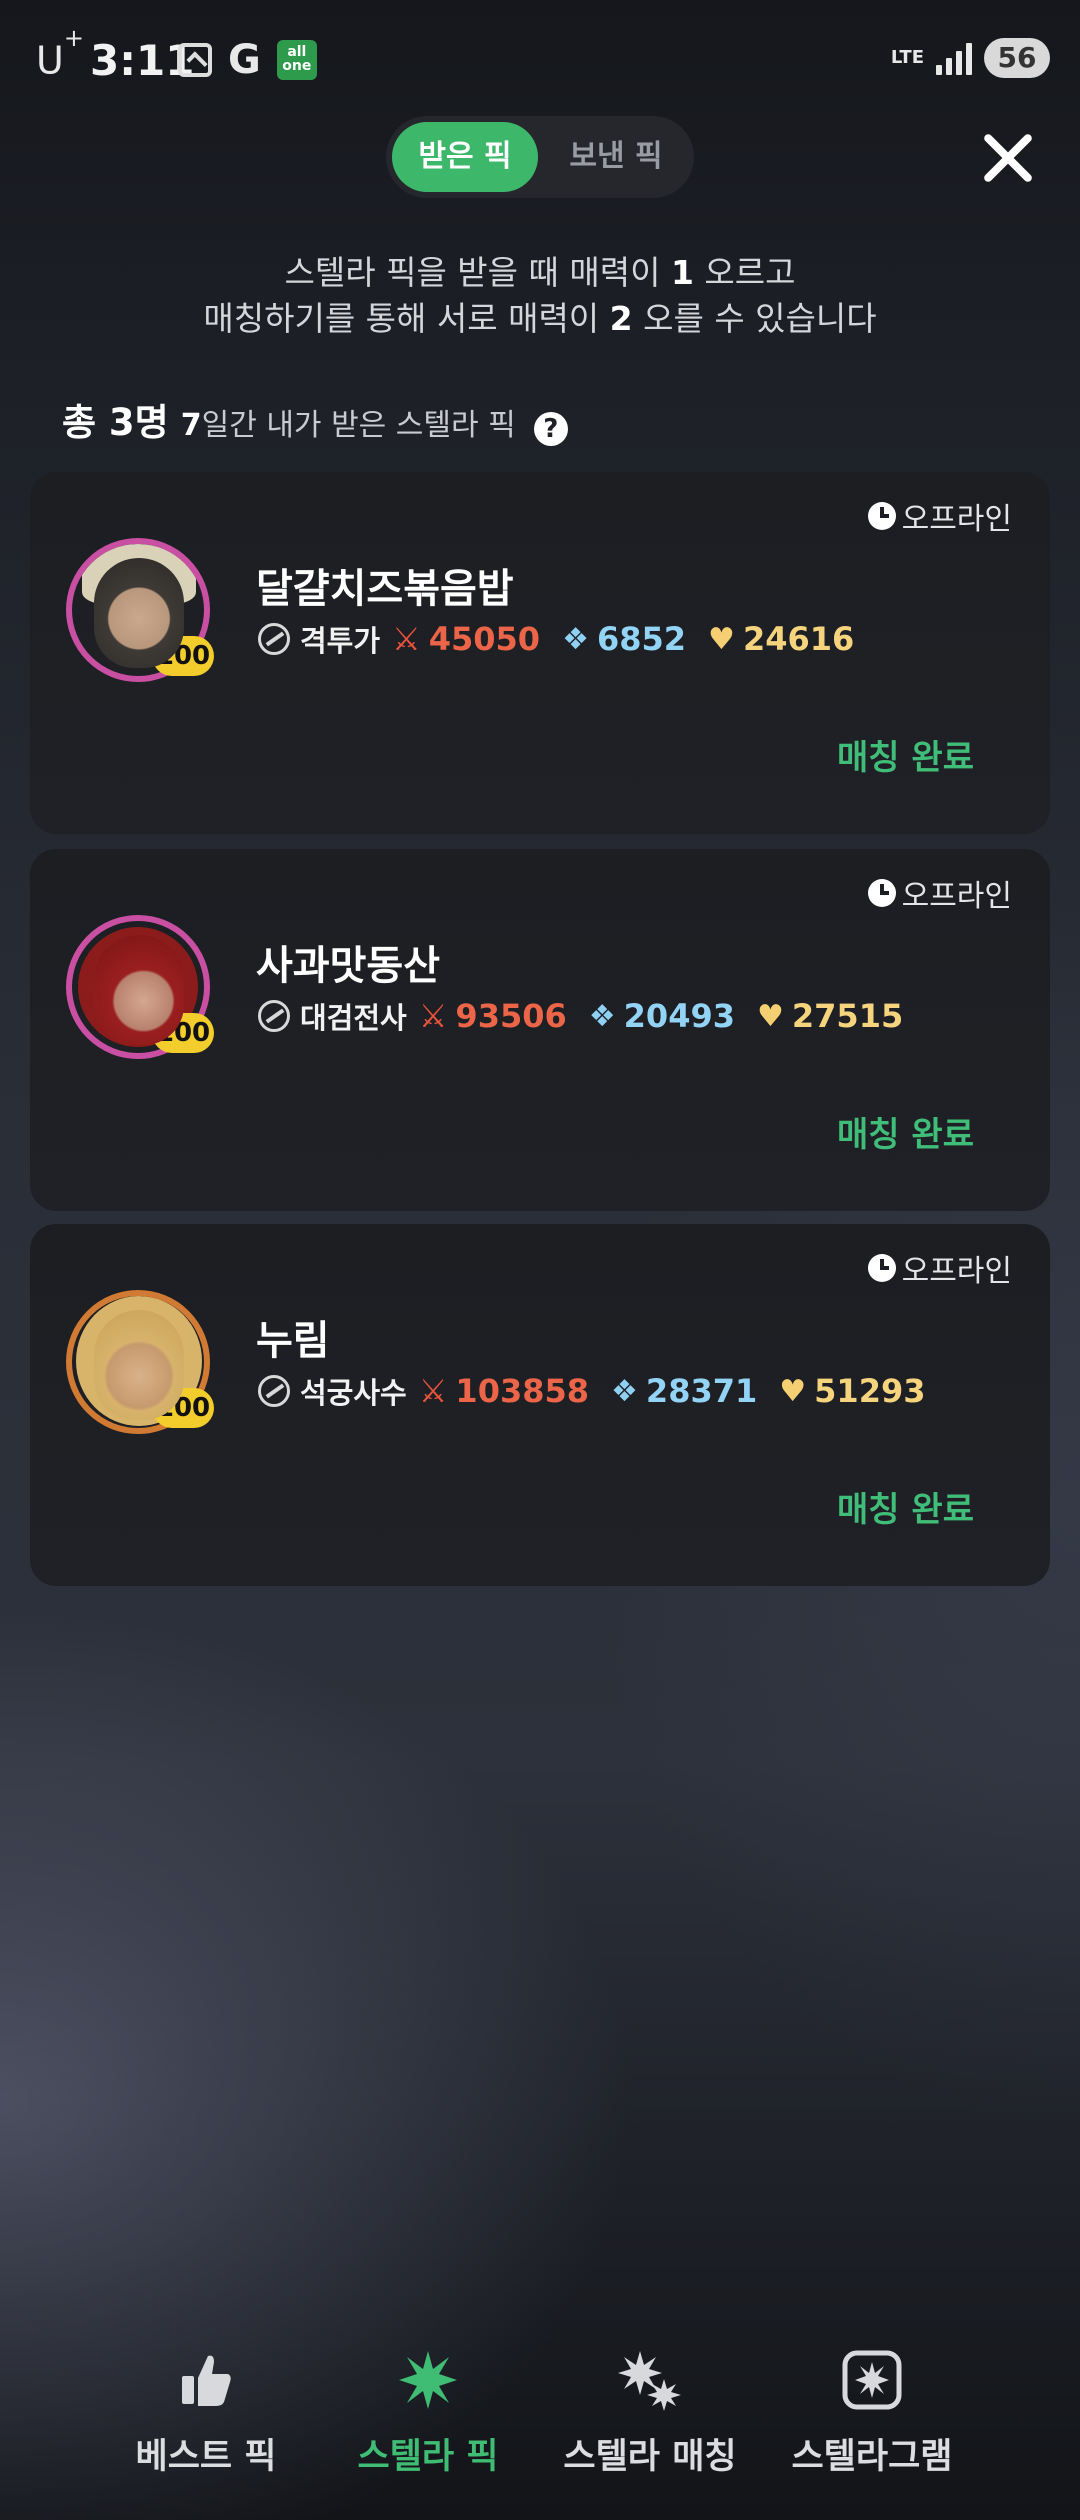 Image resolution: width=1080 pixels, height=2520 pixels. What do you see at coordinates (60, 53) in the screenshot?
I see `carrier-label: U+` at bounding box center [60, 53].